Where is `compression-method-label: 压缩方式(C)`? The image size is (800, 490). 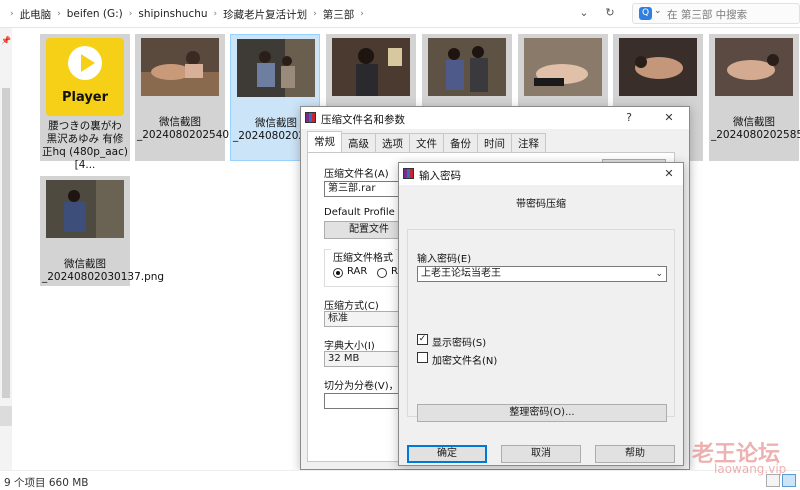 compression-method-label: 压缩方式(C) is located at coordinates (351, 306).